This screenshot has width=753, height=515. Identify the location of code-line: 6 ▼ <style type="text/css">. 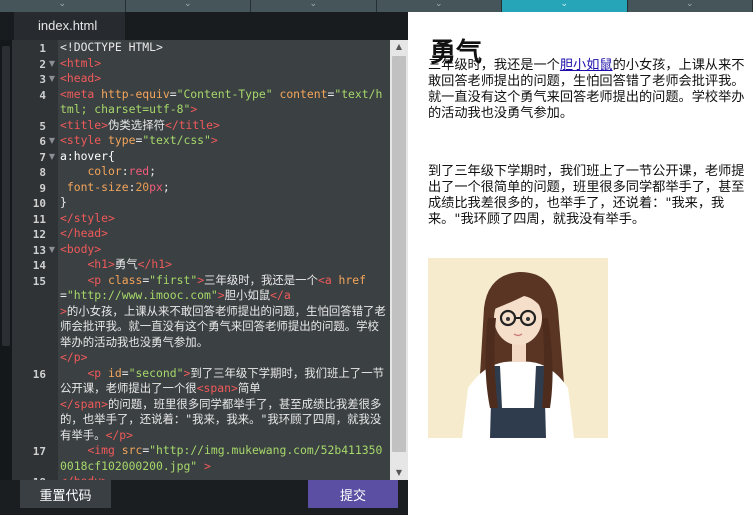
(201, 141).